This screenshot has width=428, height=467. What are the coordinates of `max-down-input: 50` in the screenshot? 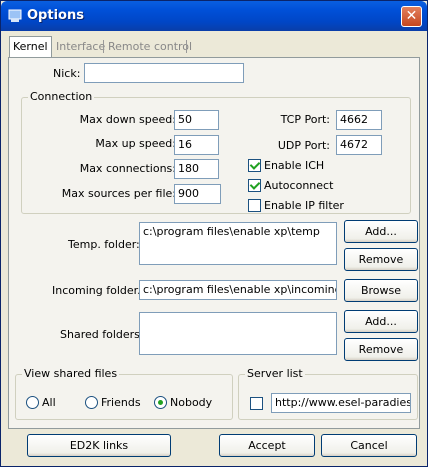 It's located at (196, 120).